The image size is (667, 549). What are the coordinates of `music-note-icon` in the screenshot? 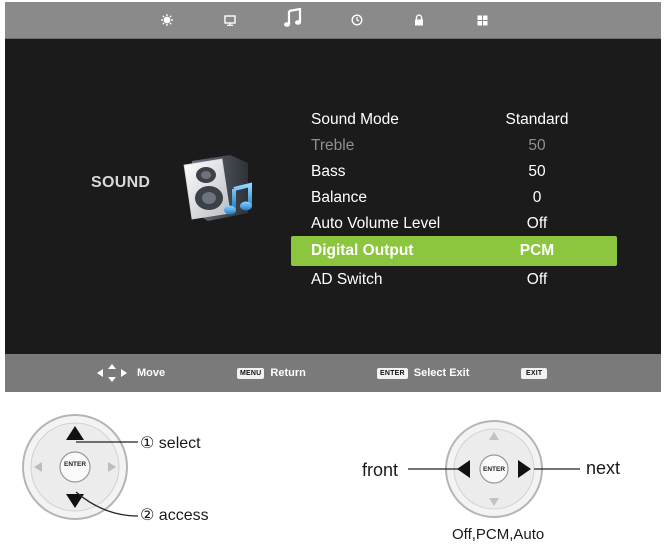 It's located at (293, 17).